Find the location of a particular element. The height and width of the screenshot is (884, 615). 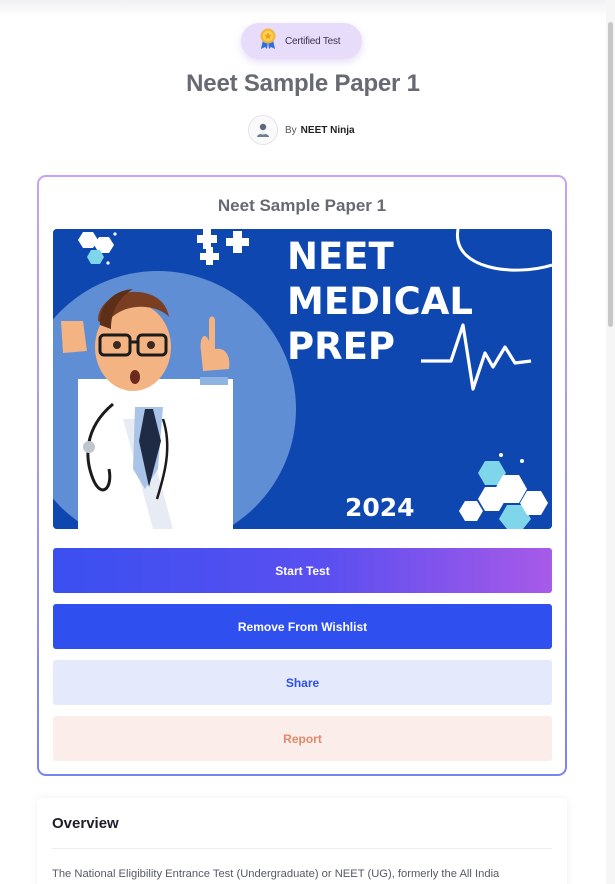

certified-badge: Certified Test is located at coordinates (301, 41).